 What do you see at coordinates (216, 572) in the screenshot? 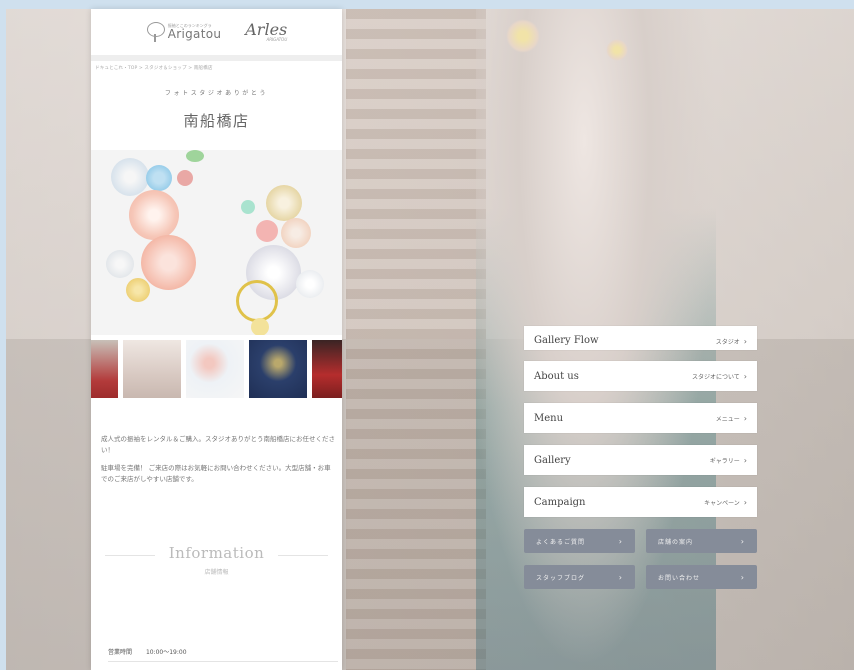
I see `information-subtitle: 店舗情報` at bounding box center [216, 572].